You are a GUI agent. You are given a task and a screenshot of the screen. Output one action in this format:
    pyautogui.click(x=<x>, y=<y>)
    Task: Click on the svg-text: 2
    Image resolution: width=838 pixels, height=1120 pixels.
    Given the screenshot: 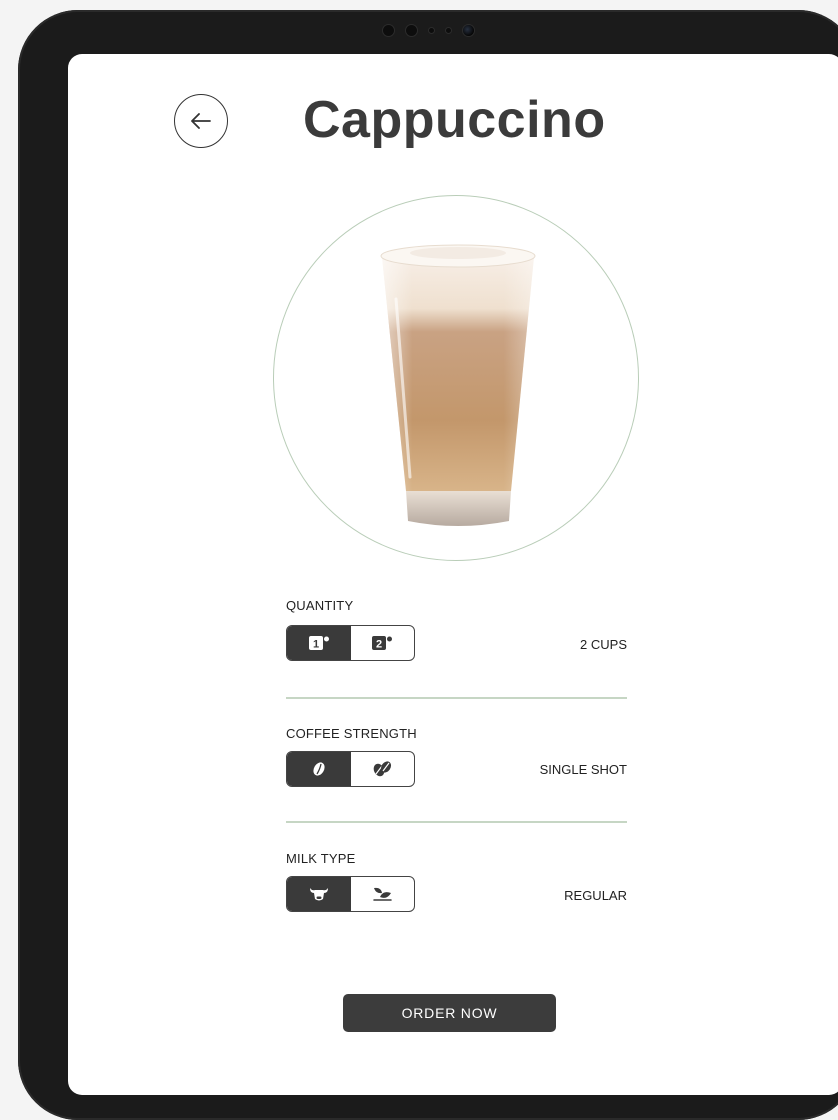 What is the action you would take?
    pyautogui.click(x=379, y=645)
    